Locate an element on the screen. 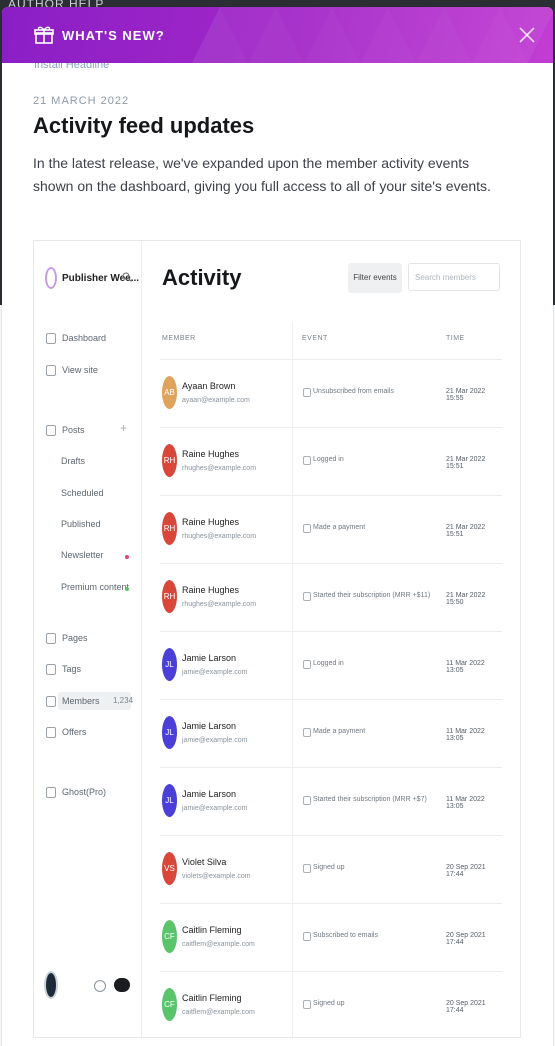 This screenshot has height=1046, width=555. nav-scheduled: Scheduled is located at coordinates (82, 493).